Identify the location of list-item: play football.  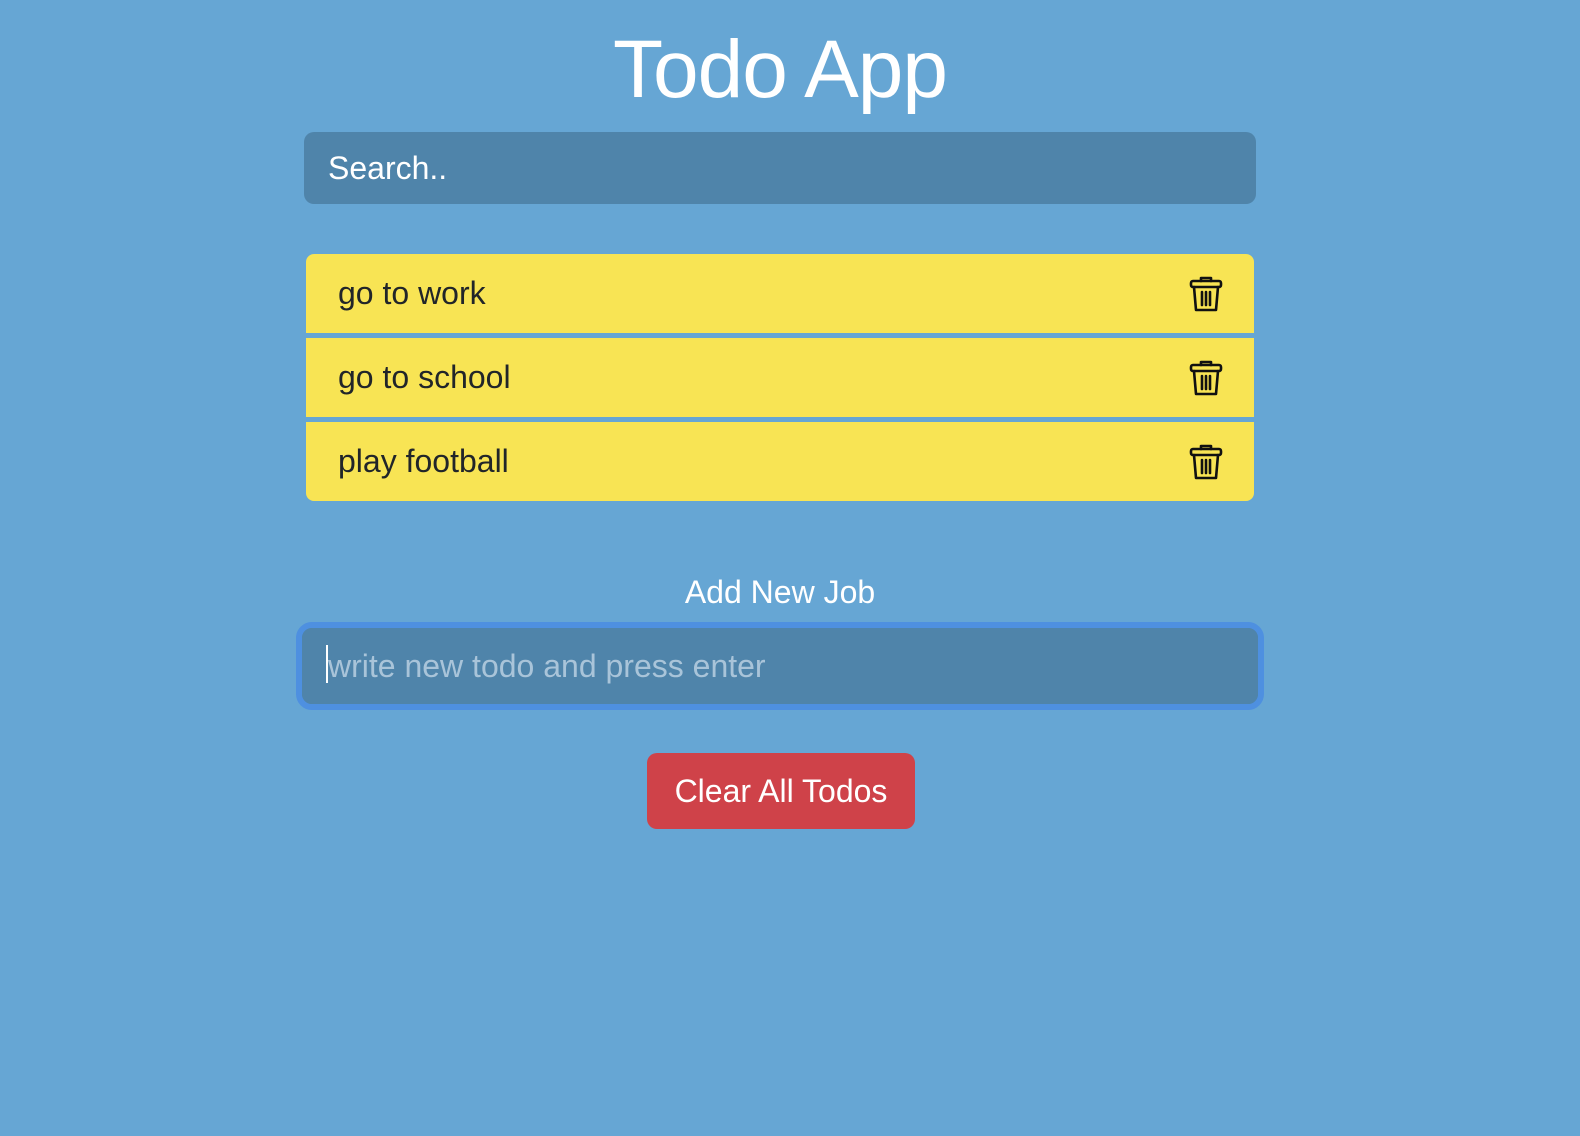
(780, 461).